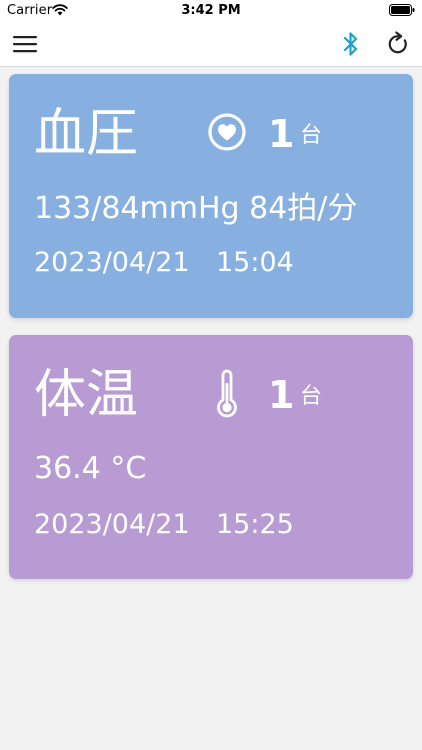  Describe the element at coordinates (227, 132) in the screenshot. I see `heart-icon` at that location.